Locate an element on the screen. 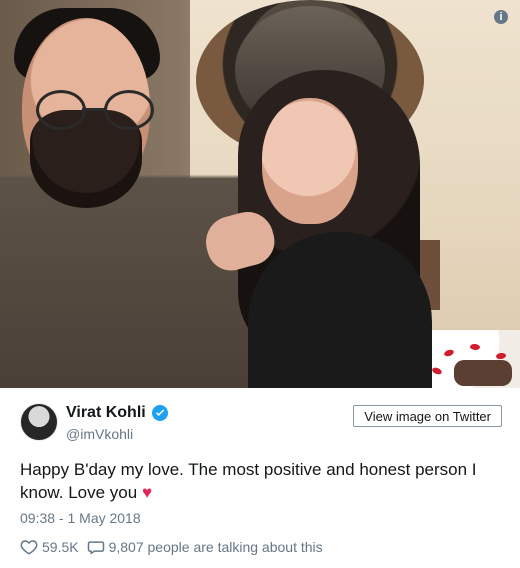  verified-badge-icon is located at coordinates (159, 413).